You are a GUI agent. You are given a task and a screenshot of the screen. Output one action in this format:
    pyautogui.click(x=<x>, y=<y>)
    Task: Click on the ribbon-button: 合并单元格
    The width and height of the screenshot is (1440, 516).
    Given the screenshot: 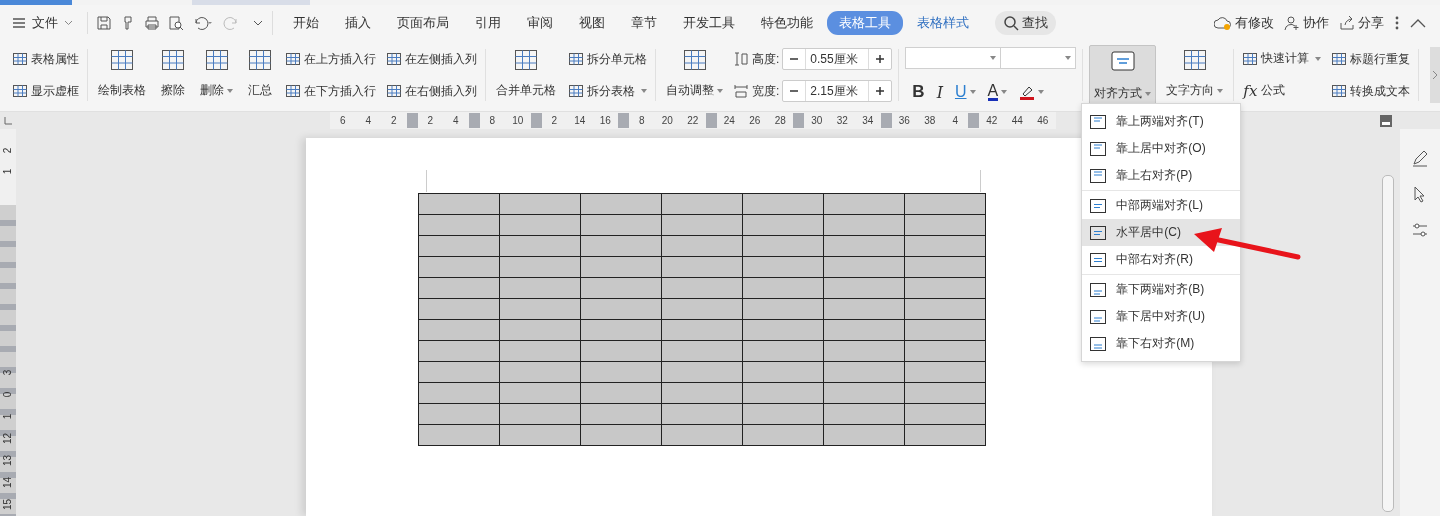 What is the action you would take?
    pyautogui.click(x=526, y=75)
    